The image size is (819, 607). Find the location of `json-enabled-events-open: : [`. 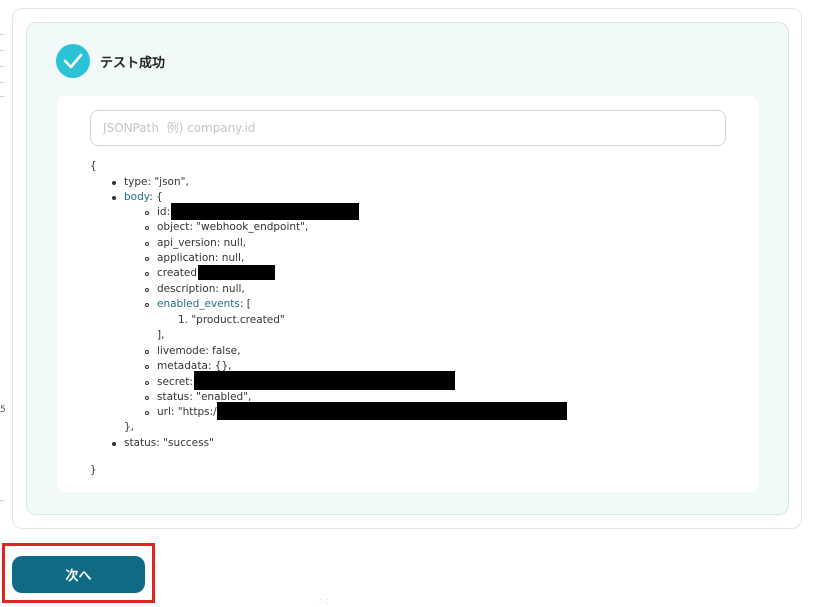

json-enabled-events-open: : [ is located at coordinates (245, 304).